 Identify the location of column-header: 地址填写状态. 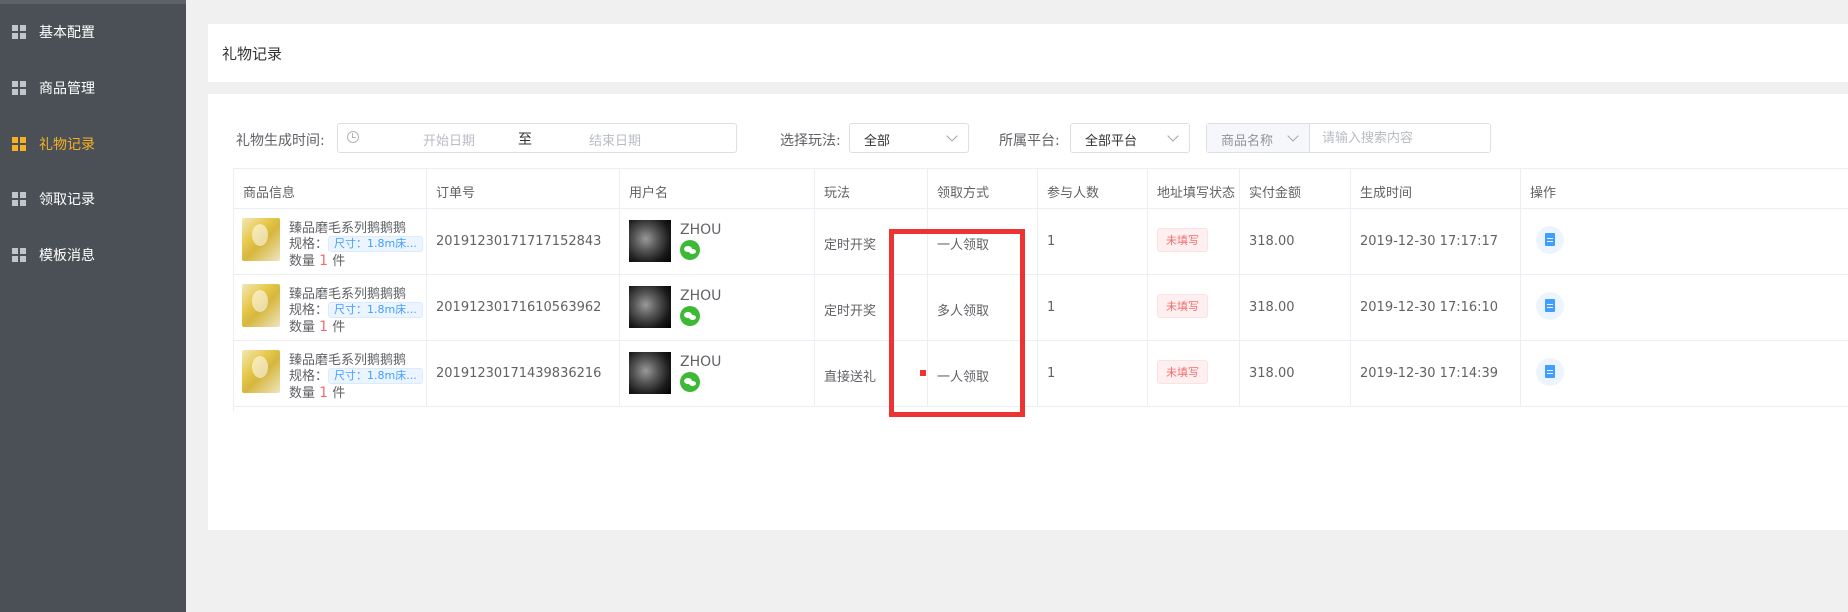
(1194, 189).